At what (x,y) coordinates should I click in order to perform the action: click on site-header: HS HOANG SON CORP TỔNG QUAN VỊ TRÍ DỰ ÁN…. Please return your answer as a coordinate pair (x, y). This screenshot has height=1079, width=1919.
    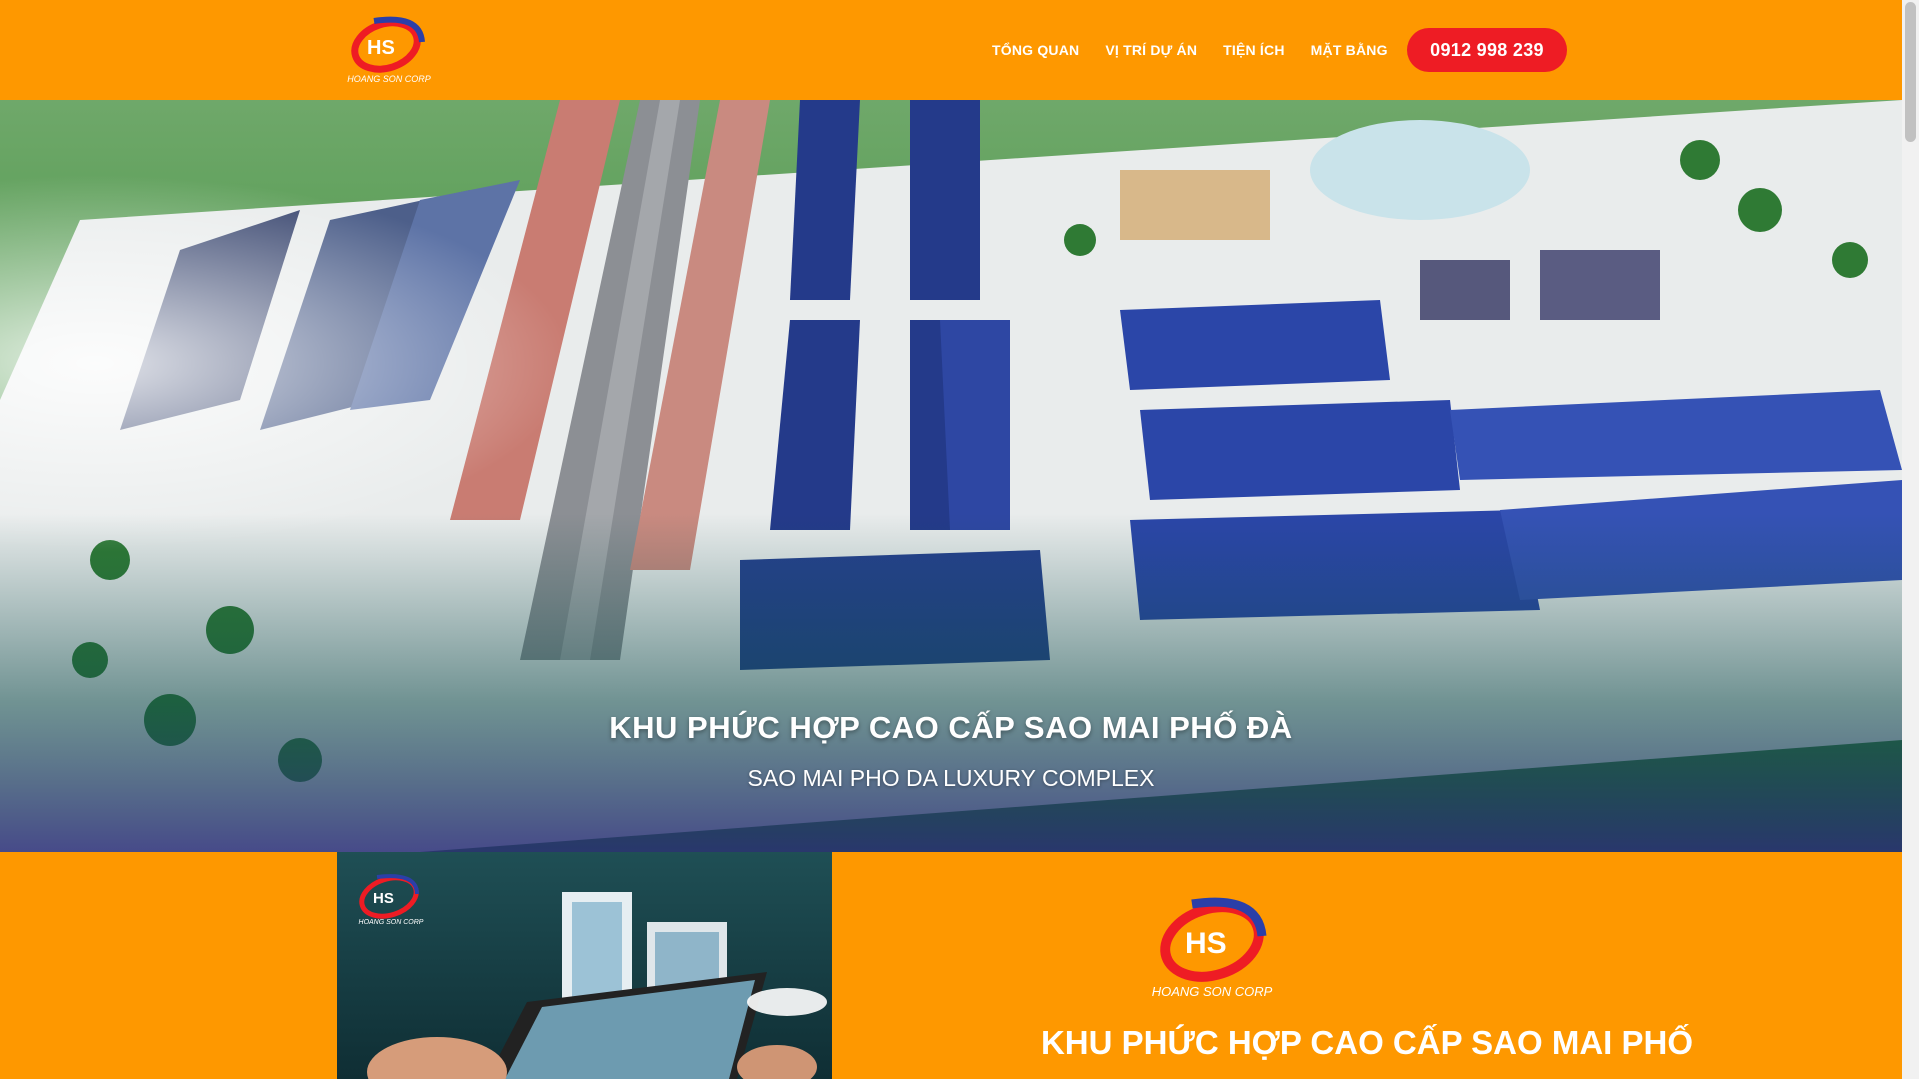
    Looking at the image, I should click on (951, 50).